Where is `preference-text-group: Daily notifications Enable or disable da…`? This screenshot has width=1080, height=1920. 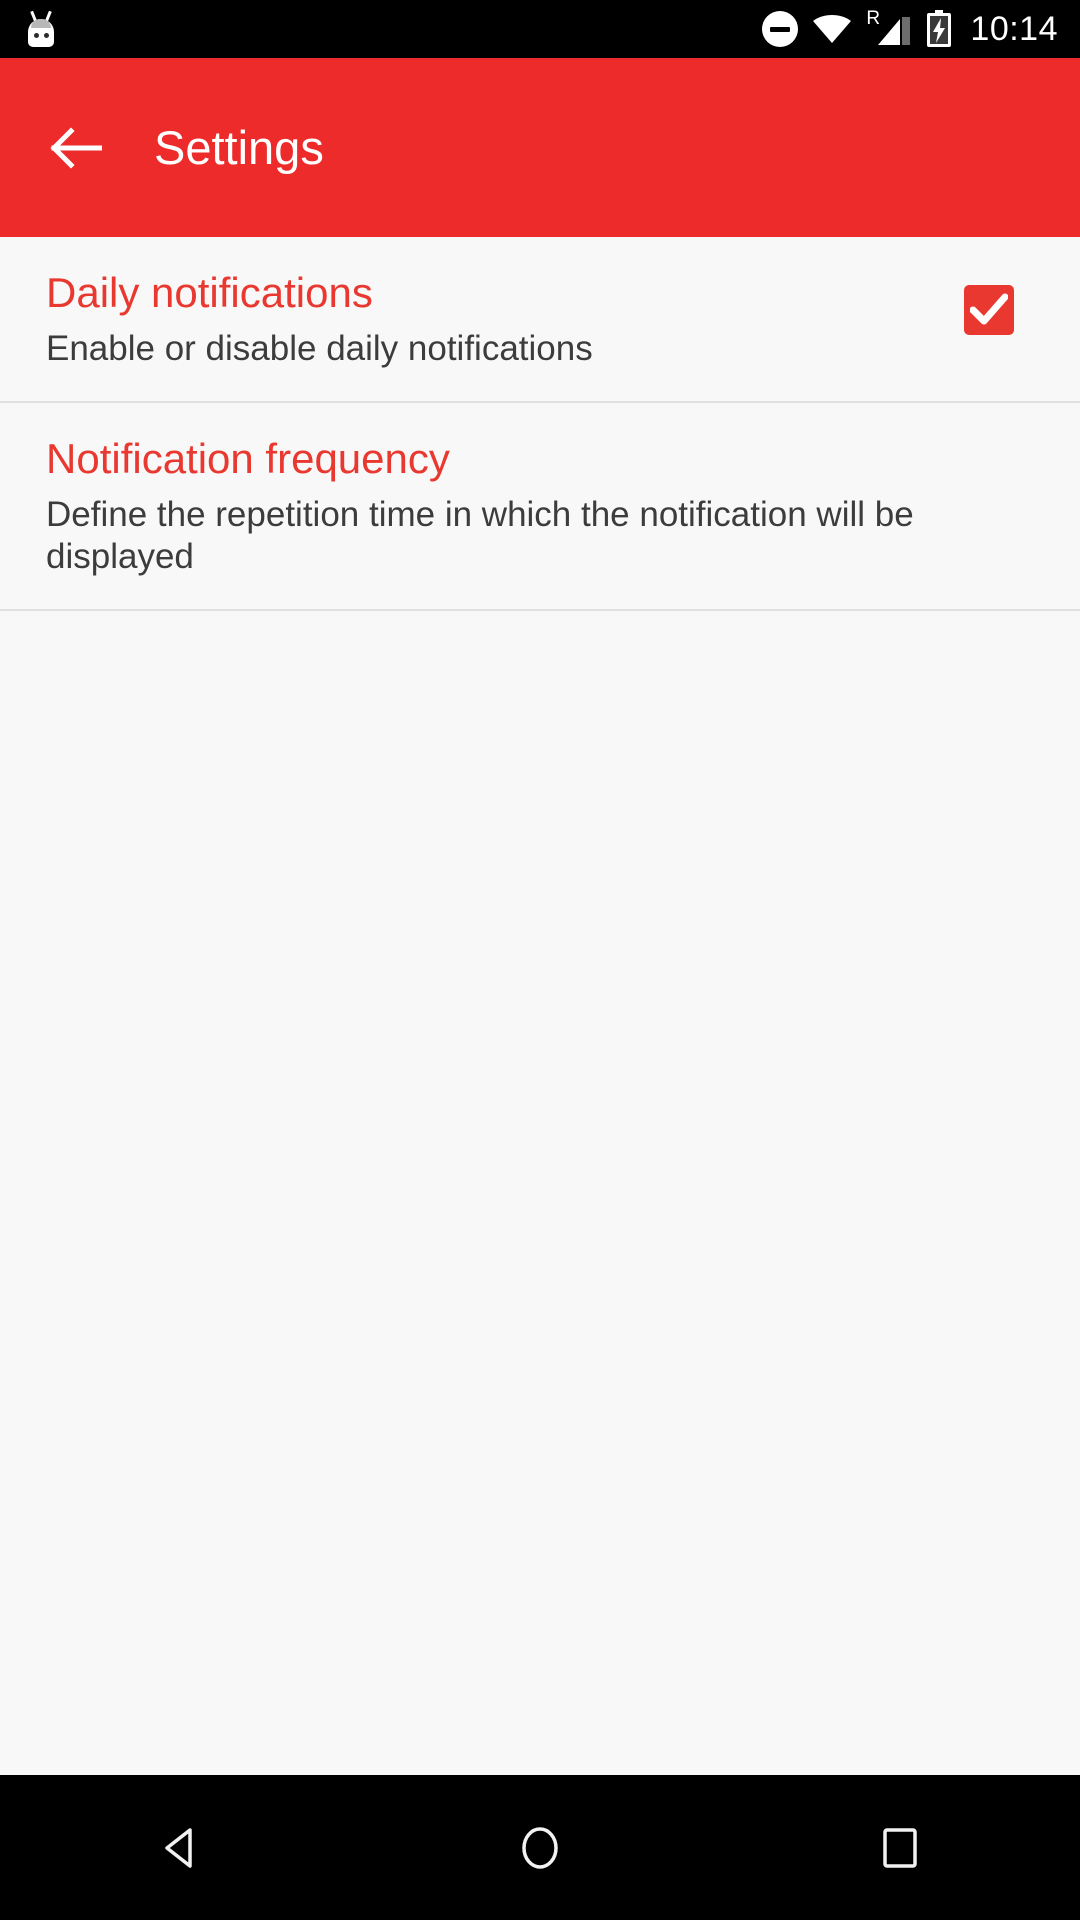
preference-text-group: Daily notifications Enable or disable da… is located at coordinates (495, 320).